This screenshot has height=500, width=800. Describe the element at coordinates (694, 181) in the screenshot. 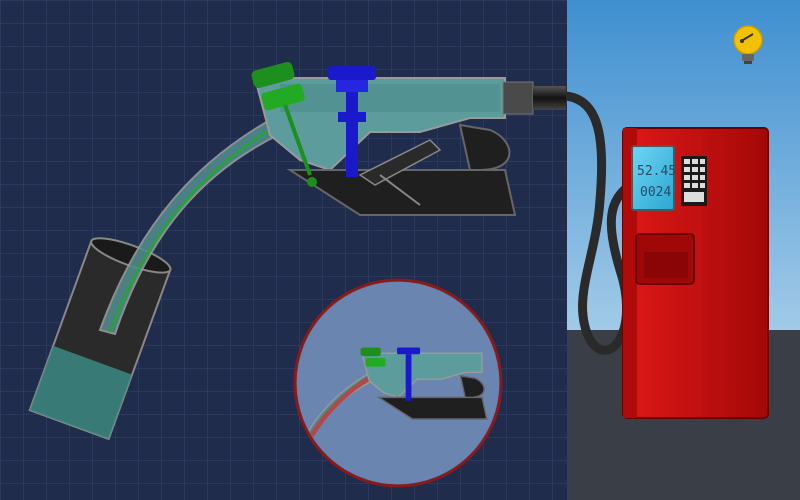

I see `pump-keypad` at that location.